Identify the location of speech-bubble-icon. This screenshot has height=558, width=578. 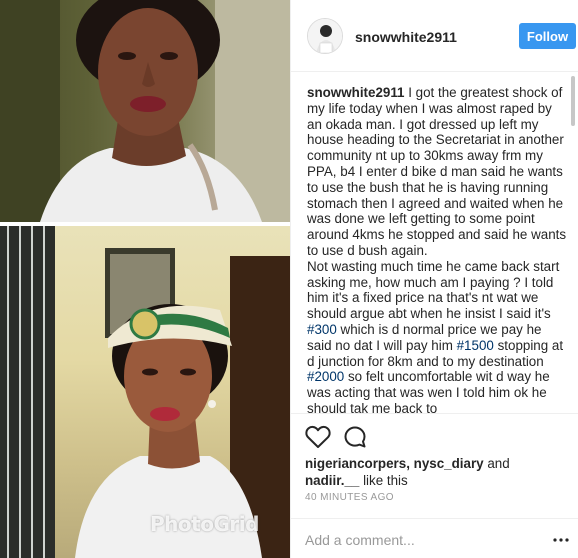
(355, 437).